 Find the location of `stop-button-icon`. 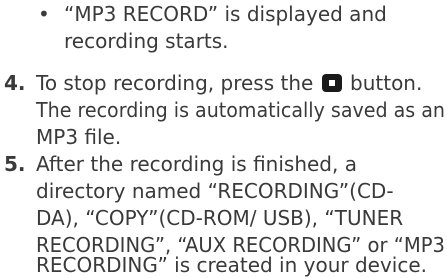

stop-button-icon is located at coordinates (331, 83).